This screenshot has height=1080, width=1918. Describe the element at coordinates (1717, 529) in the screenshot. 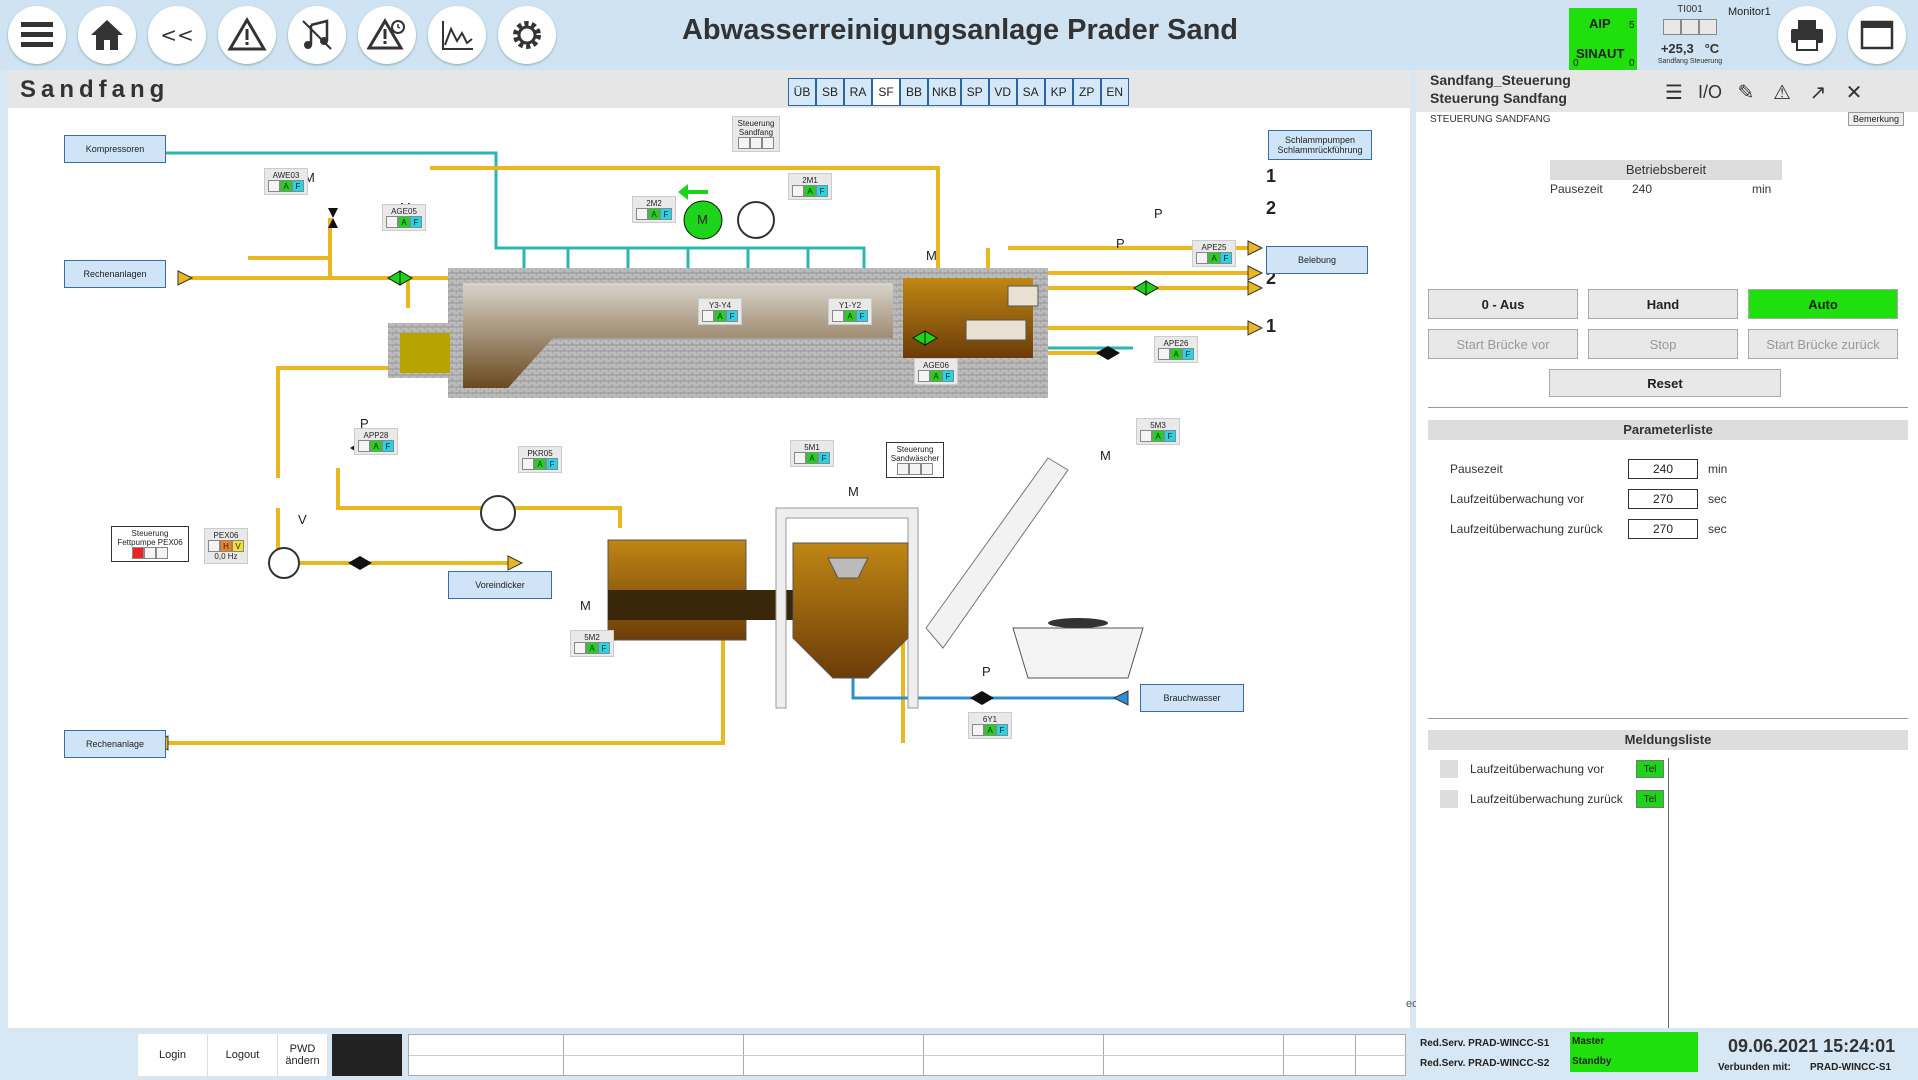

I see `param-unit-laufzeit-zurueck: sec` at that location.